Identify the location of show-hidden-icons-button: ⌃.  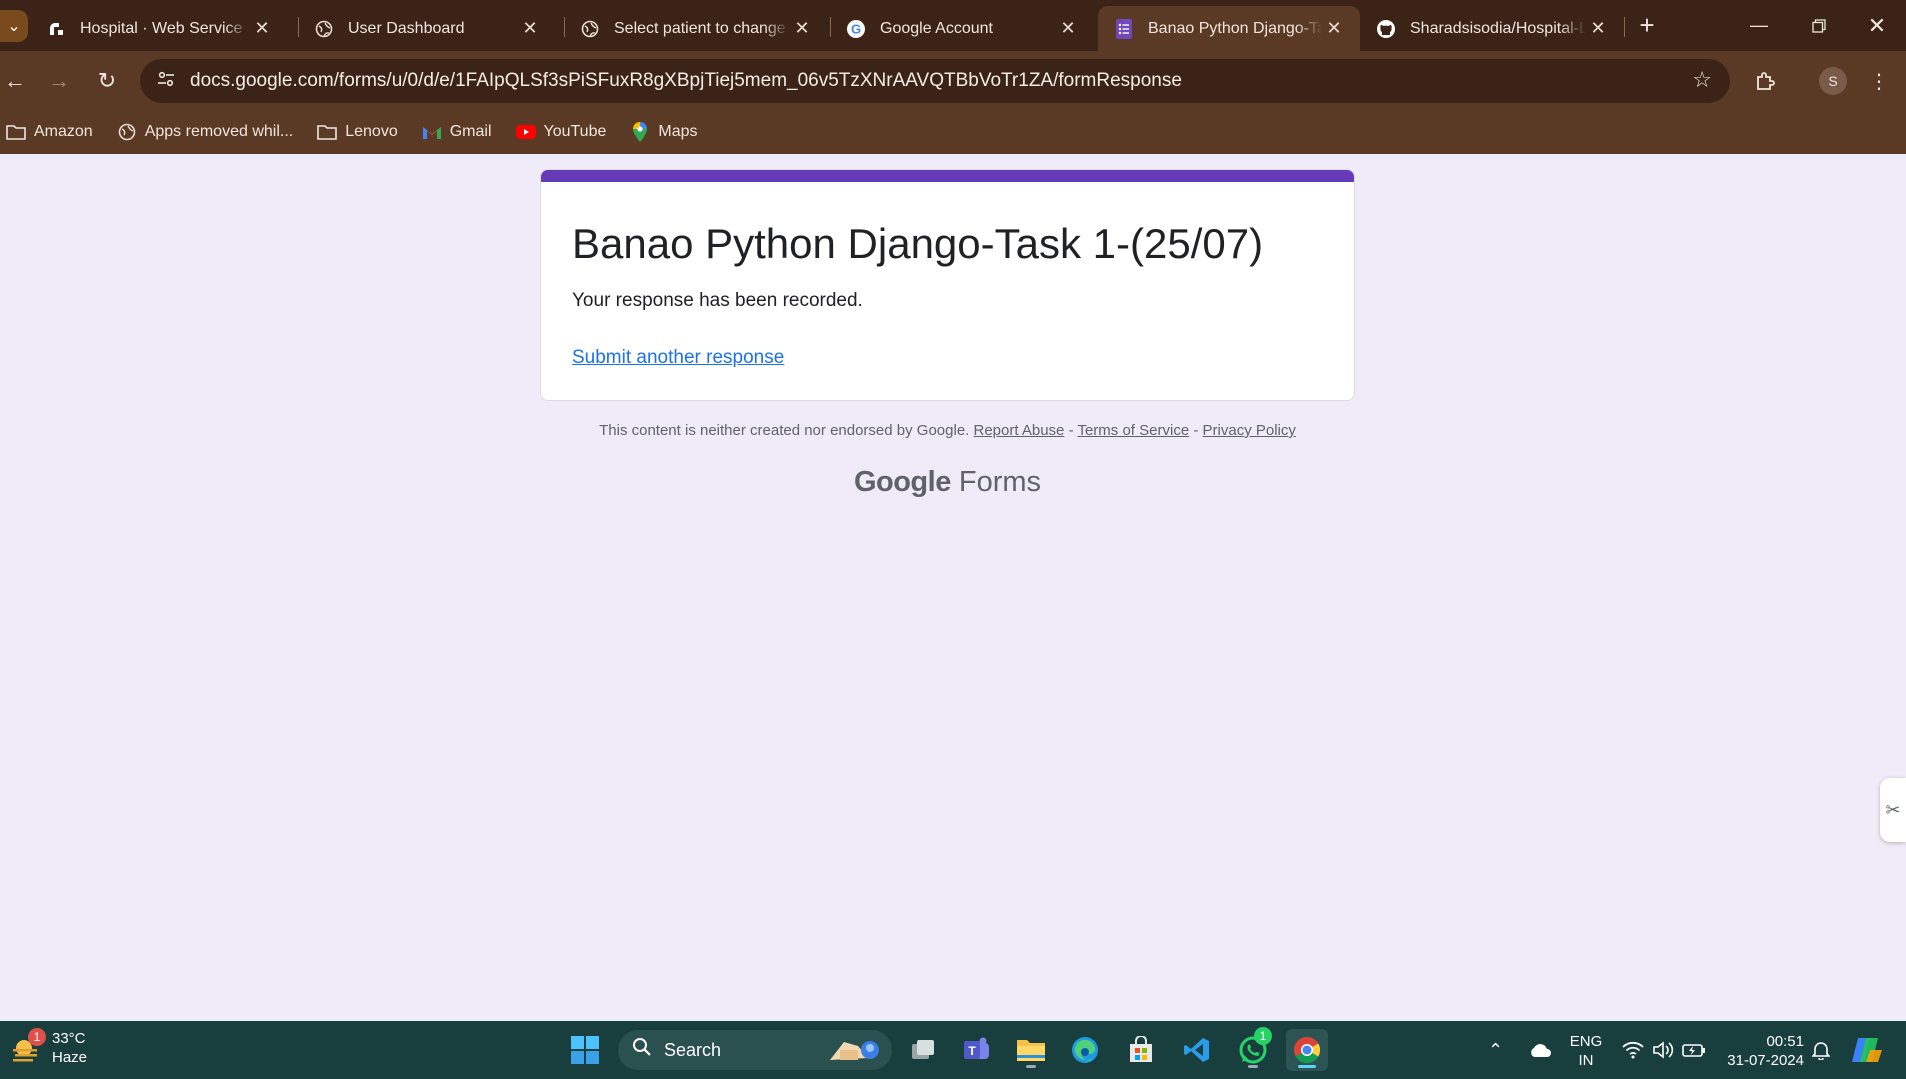
(1495, 1050).